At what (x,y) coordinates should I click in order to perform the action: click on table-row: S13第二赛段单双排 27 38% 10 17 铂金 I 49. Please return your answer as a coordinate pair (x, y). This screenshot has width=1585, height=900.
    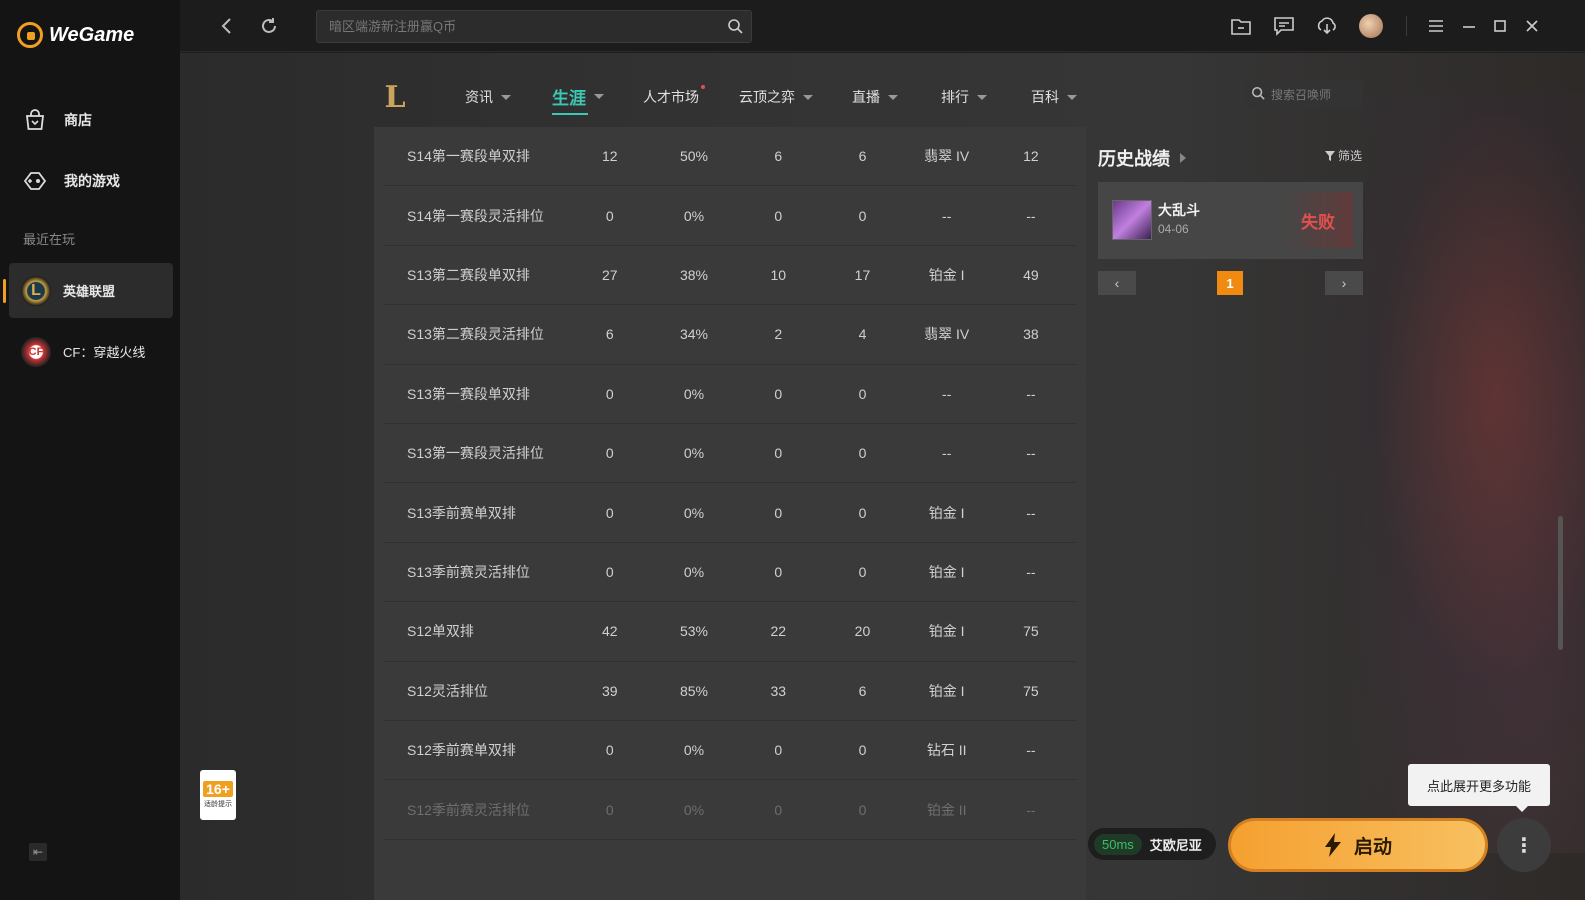
    Looking at the image, I should click on (730, 276).